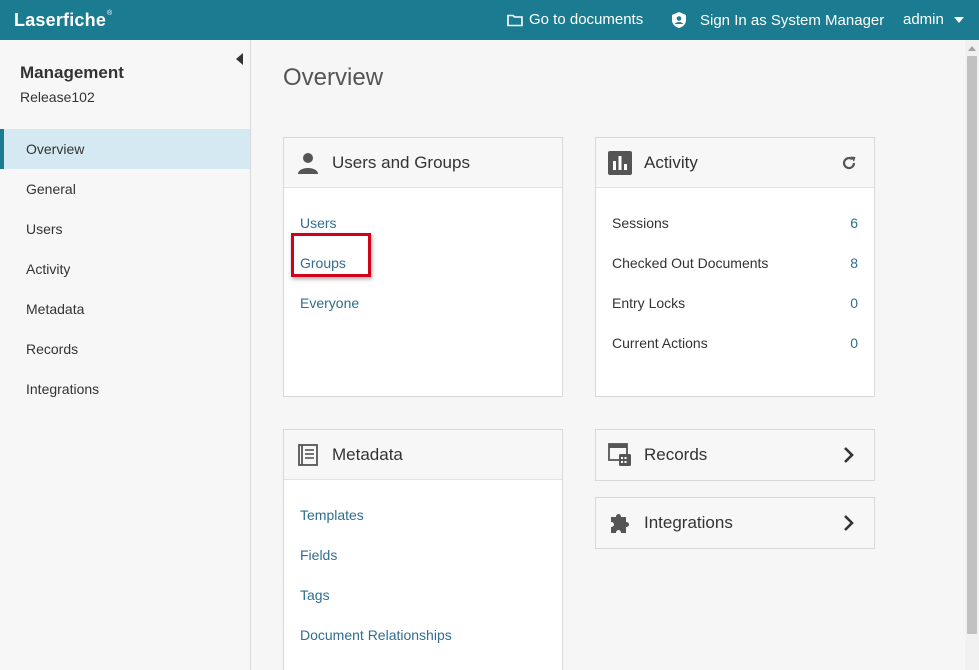 The height and width of the screenshot is (670, 979). I want to click on tags-link: Tags, so click(315, 595).